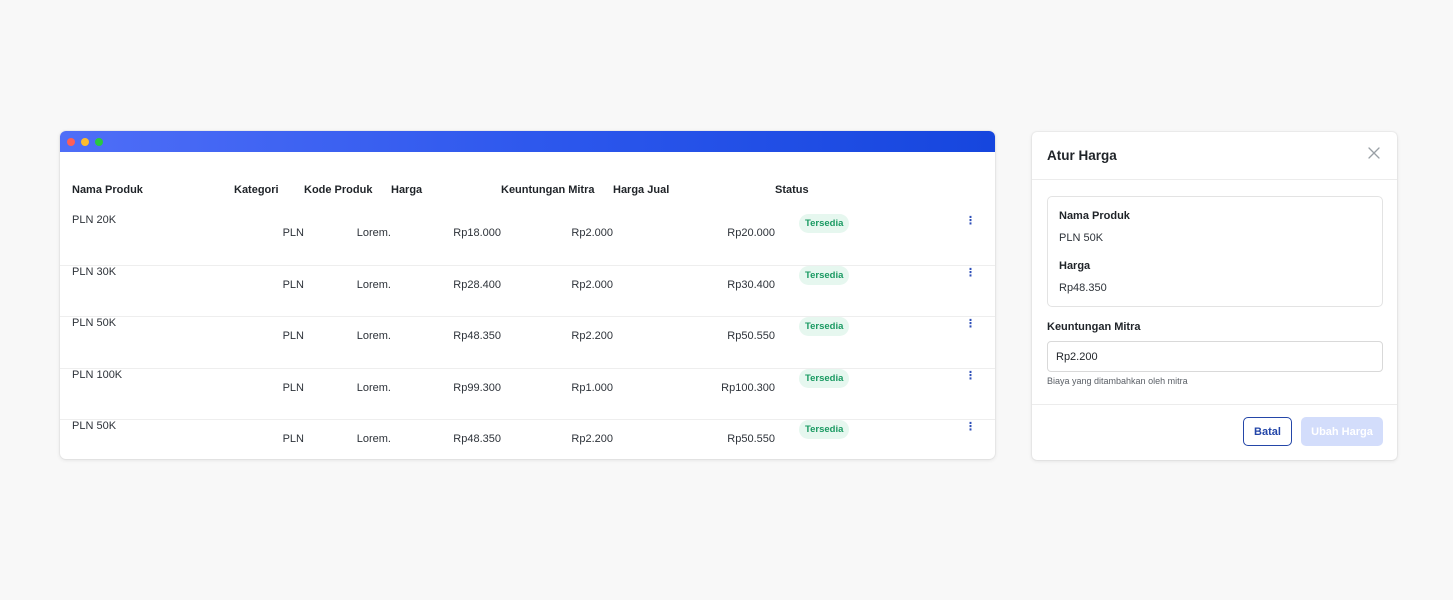  What do you see at coordinates (557, 183) in the screenshot?
I see `column-header-partner-profit: Keuntungan Mitra` at bounding box center [557, 183].